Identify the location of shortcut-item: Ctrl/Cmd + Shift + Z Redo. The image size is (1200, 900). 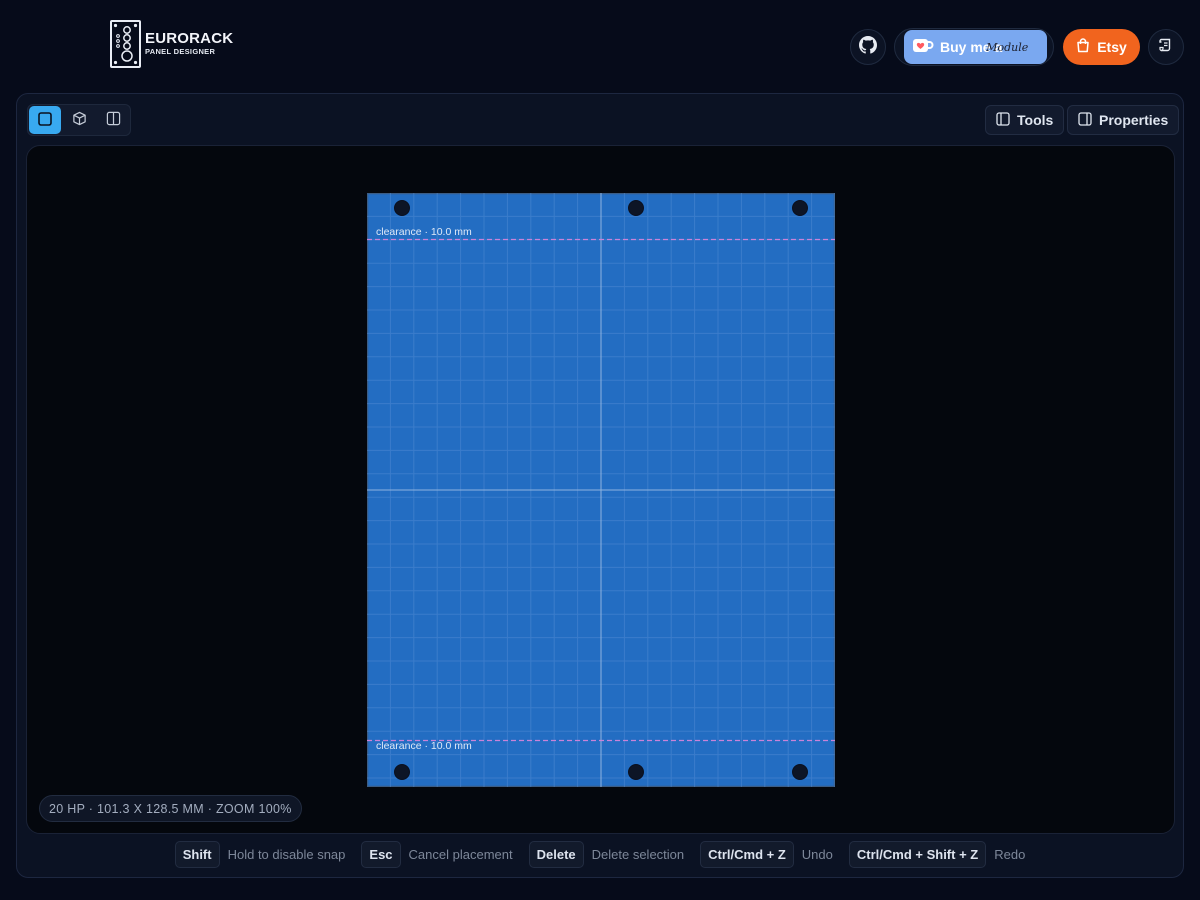
(937, 854).